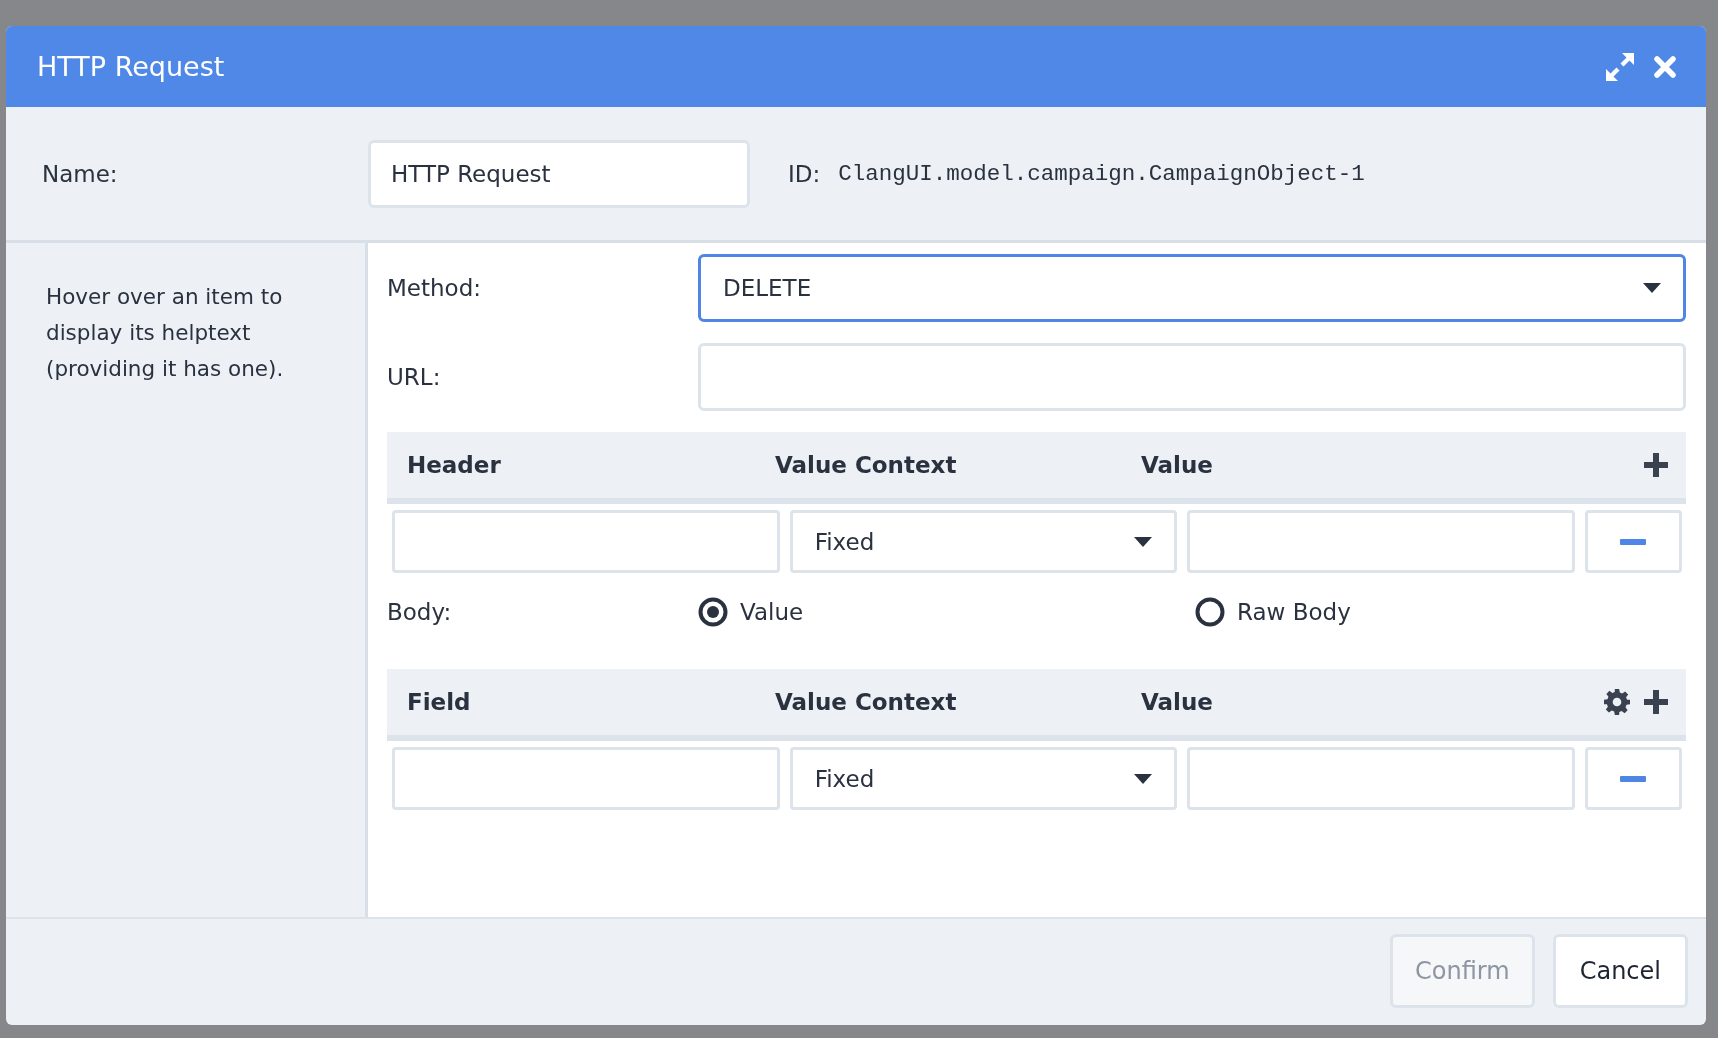 The height and width of the screenshot is (1038, 1718). I want to click on column-header: Header, so click(454, 465).